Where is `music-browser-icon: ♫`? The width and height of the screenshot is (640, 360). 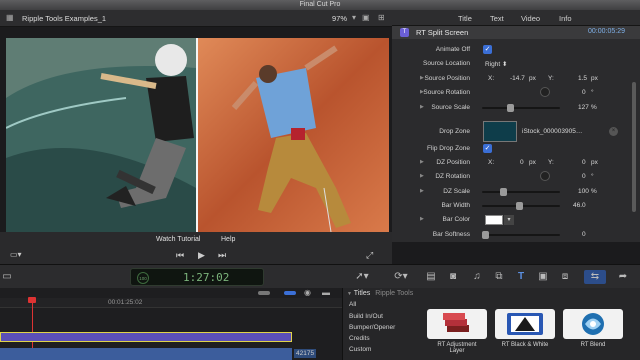
music-browser-icon: ♫ is located at coordinates (477, 277).